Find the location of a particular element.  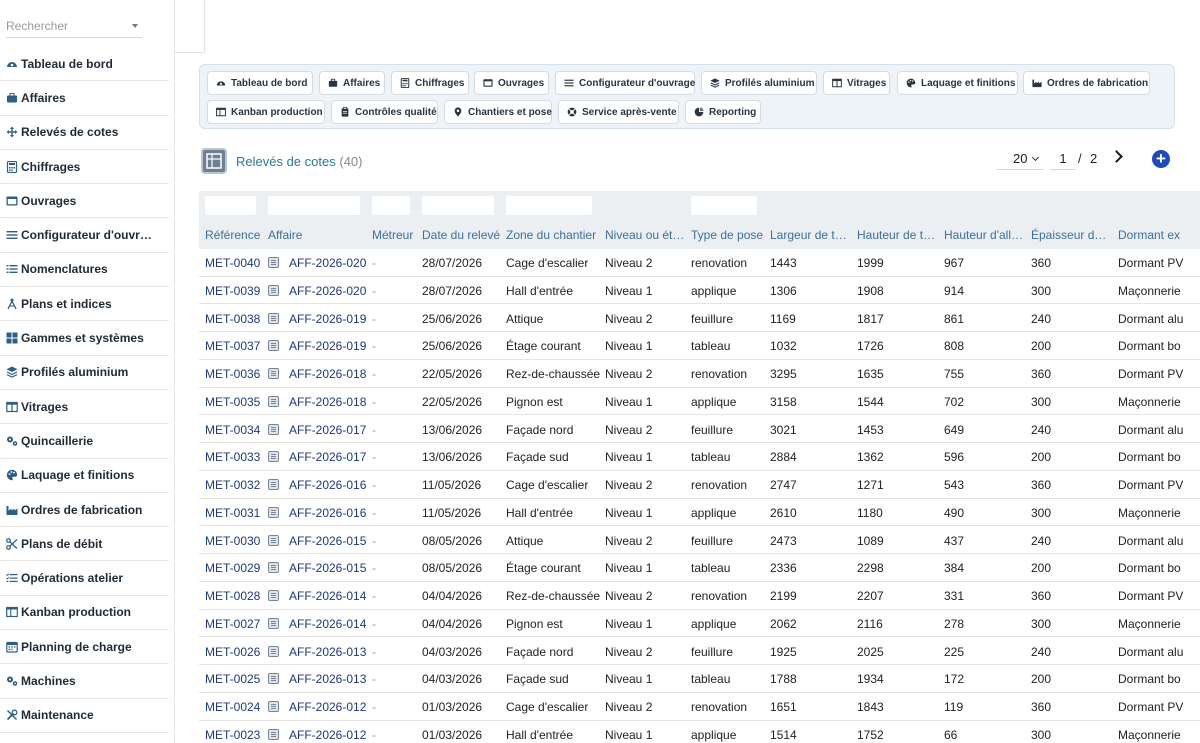

reference-link: MET-0039 is located at coordinates (232, 291).